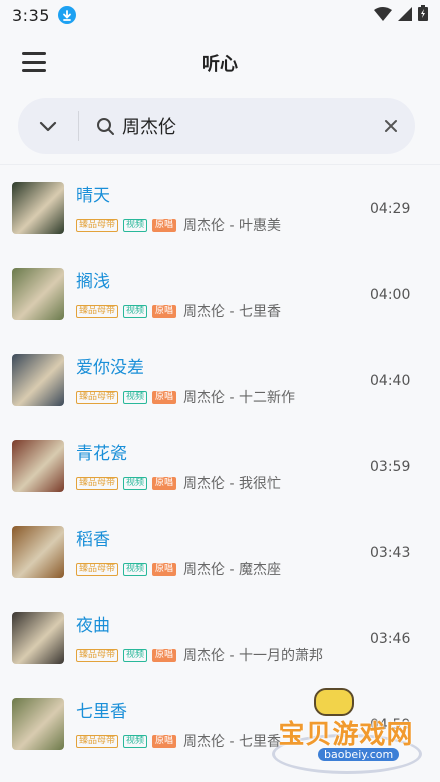 The width and height of the screenshot is (440, 782). I want to click on song-artist: 周杰伦 - 十一月的萧邦, so click(253, 656).